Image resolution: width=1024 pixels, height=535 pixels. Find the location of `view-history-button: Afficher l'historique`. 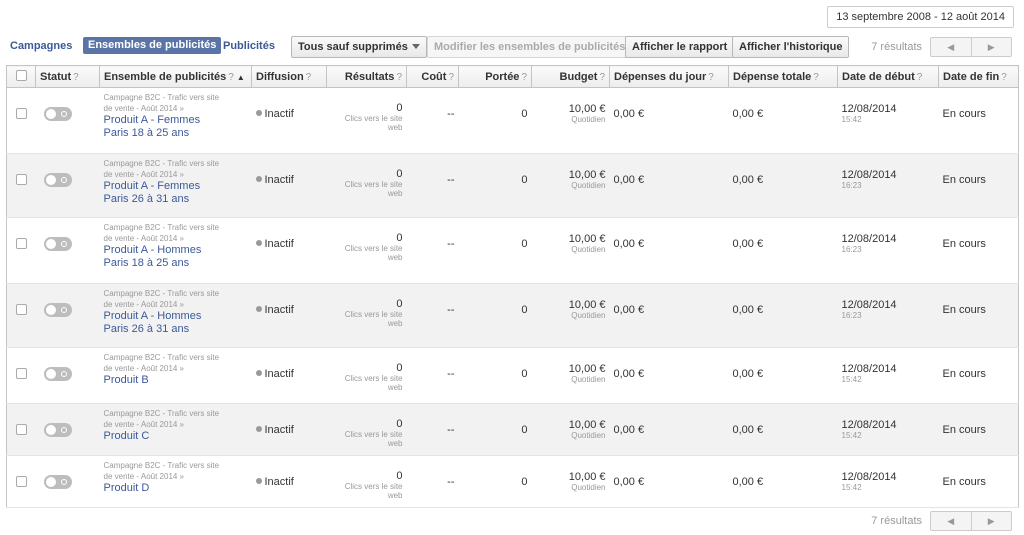

view-history-button: Afficher l'historique is located at coordinates (791, 47).